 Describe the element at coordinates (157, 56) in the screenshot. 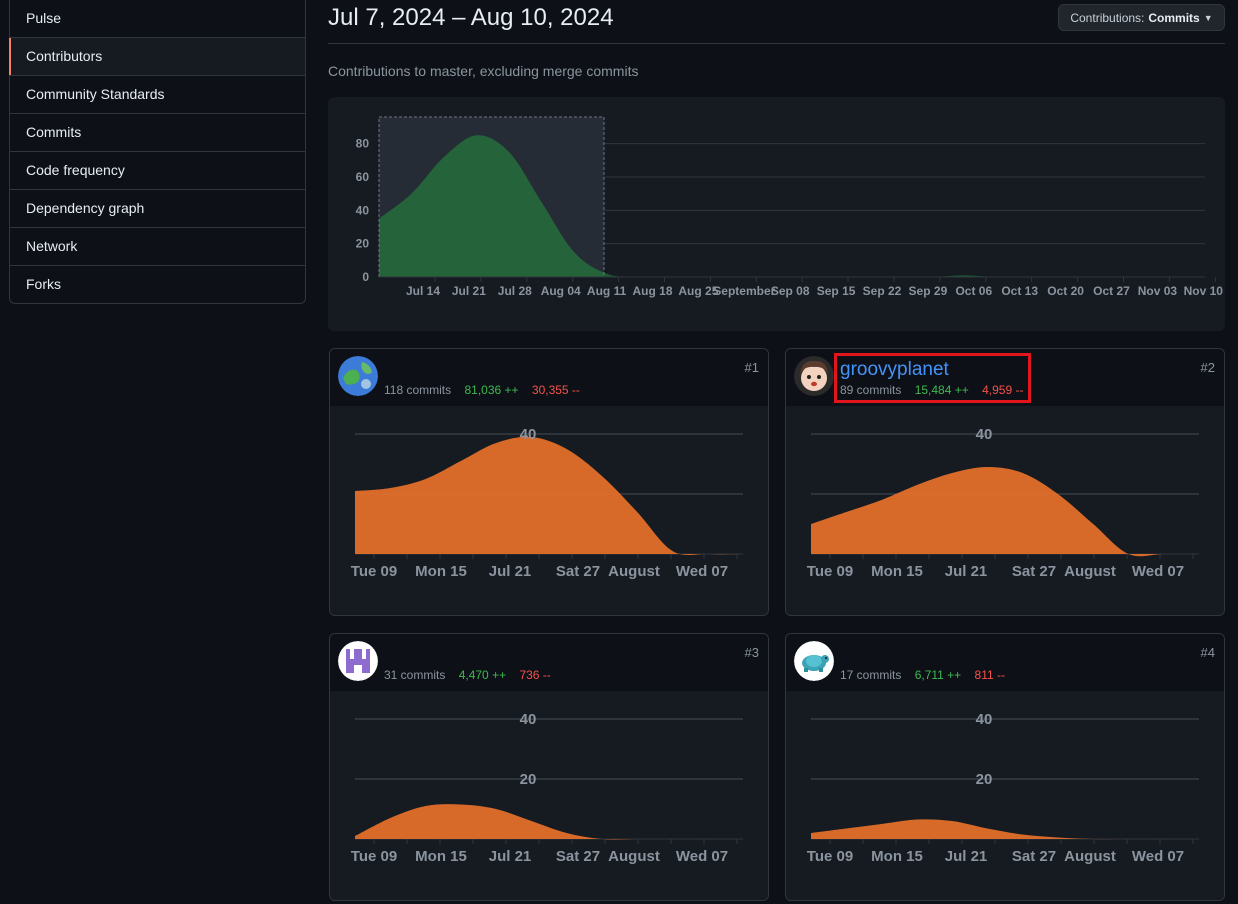

I see `sidebar-item-contributors: Contributors` at that location.